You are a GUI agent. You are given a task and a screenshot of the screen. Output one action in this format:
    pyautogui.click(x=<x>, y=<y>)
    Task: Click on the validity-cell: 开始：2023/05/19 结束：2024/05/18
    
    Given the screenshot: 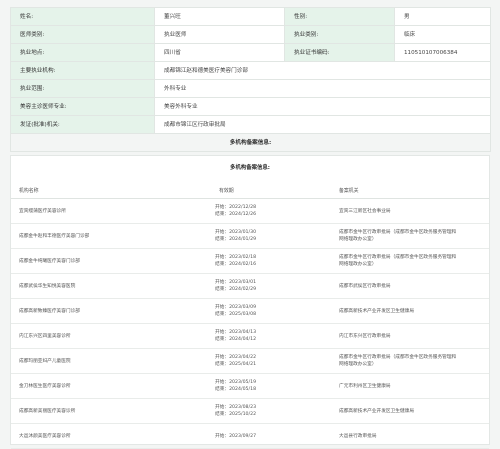 What is the action you would take?
    pyautogui.click(x=271, y=386)
    